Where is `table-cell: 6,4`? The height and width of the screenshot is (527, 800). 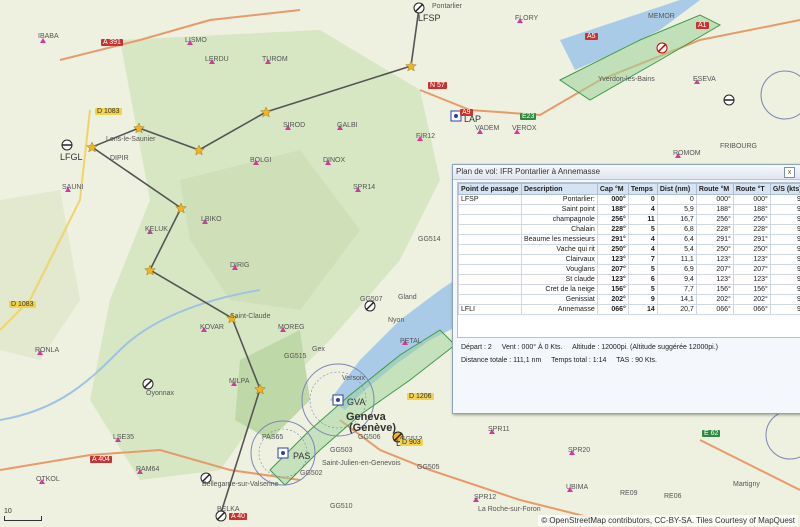 table-cell: 6,4 is located at coordinates (676, 239).